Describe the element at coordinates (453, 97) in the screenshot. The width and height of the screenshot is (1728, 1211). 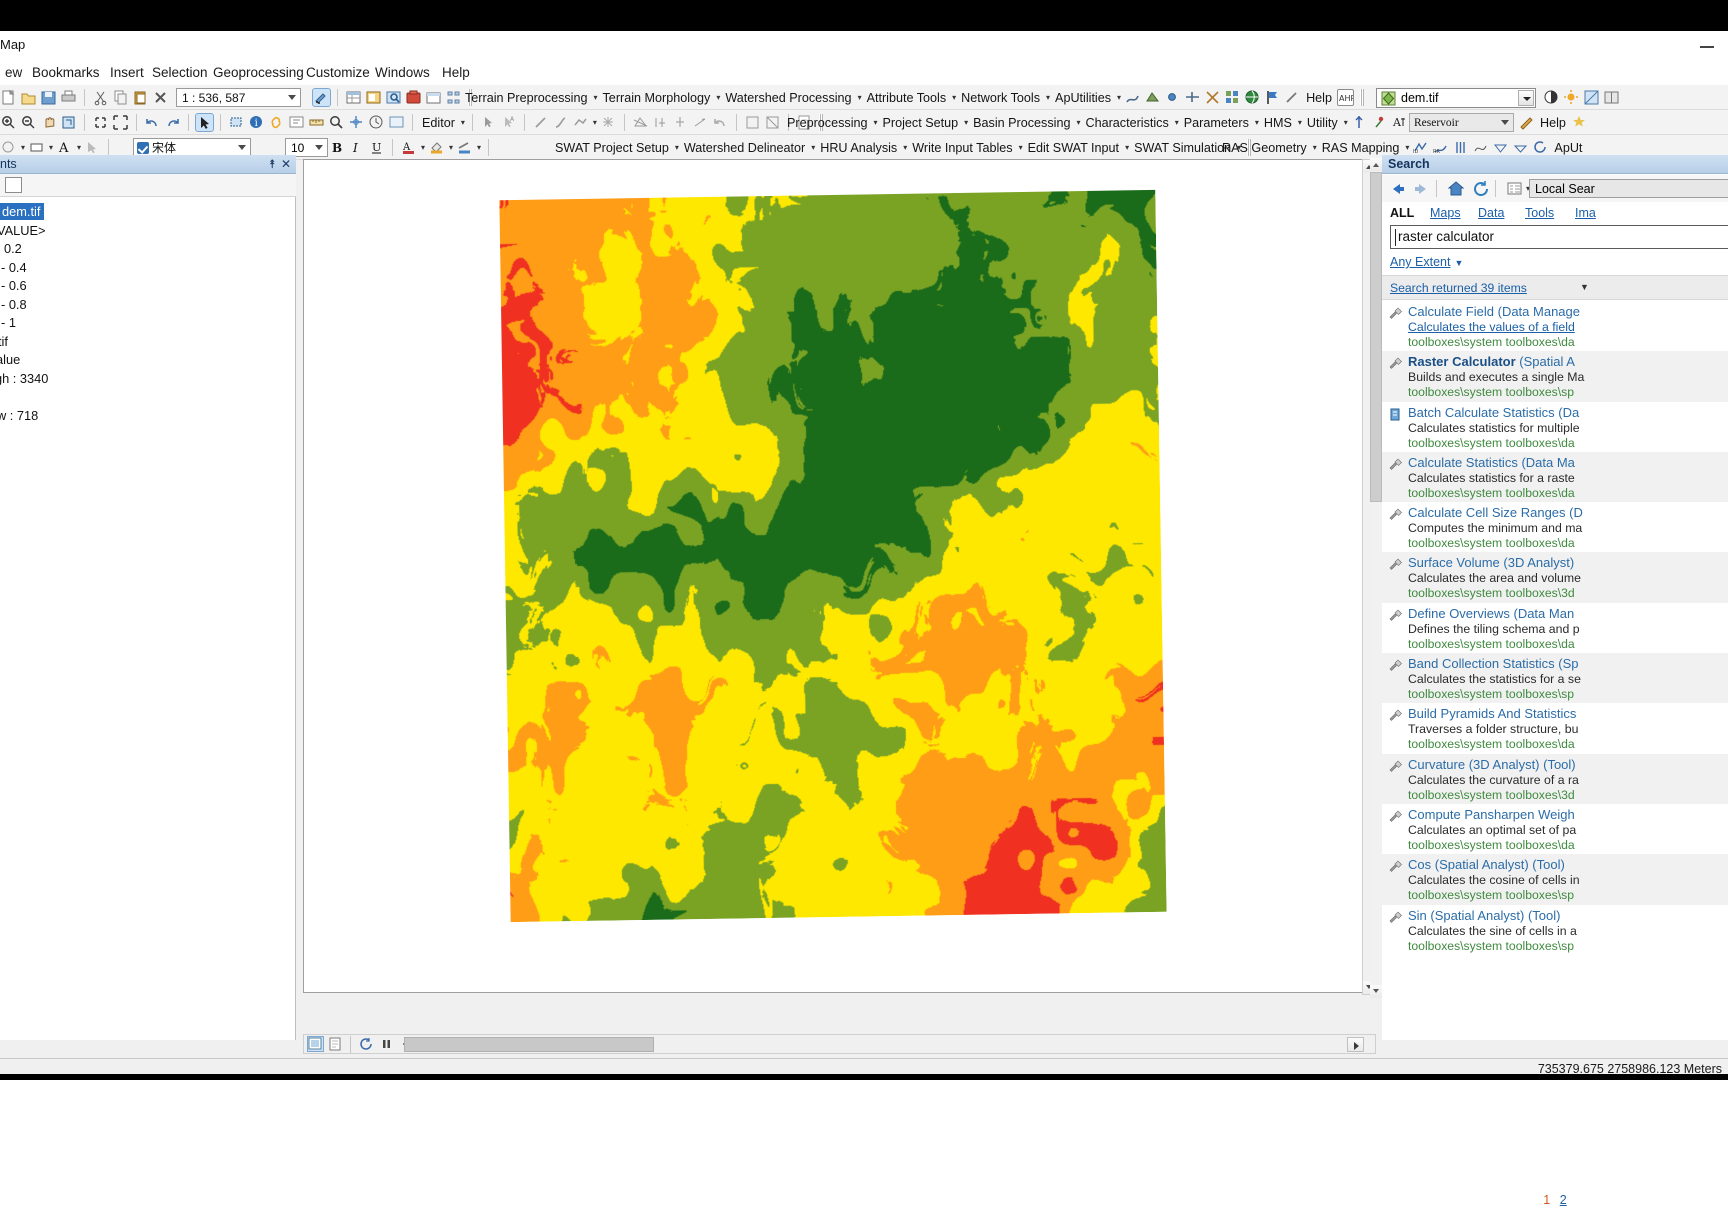
I see `model-builder-icon` at that location.